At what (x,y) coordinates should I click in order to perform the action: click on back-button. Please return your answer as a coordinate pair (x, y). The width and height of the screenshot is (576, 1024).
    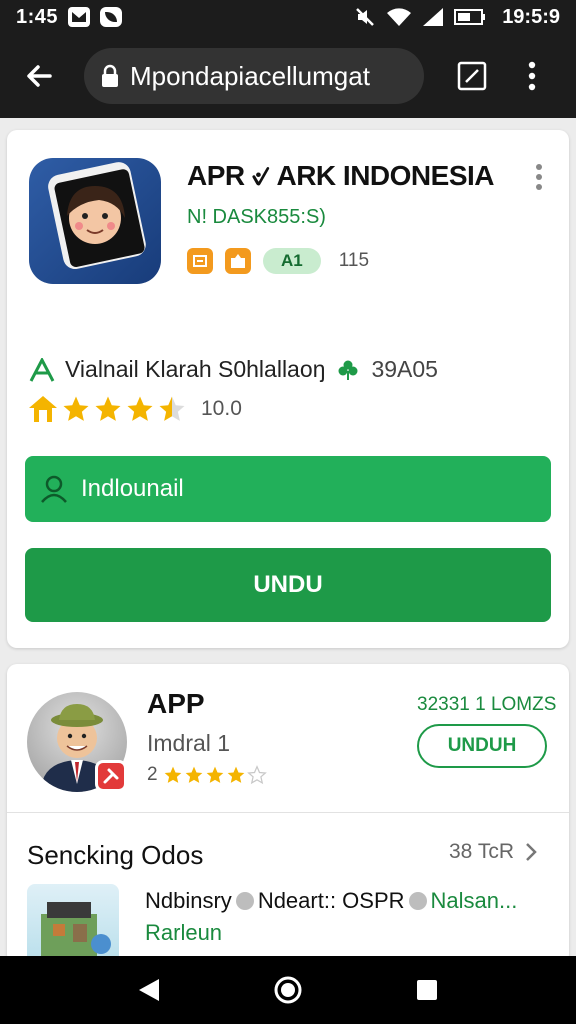
    Looking at the image, I should click on (39, 76).